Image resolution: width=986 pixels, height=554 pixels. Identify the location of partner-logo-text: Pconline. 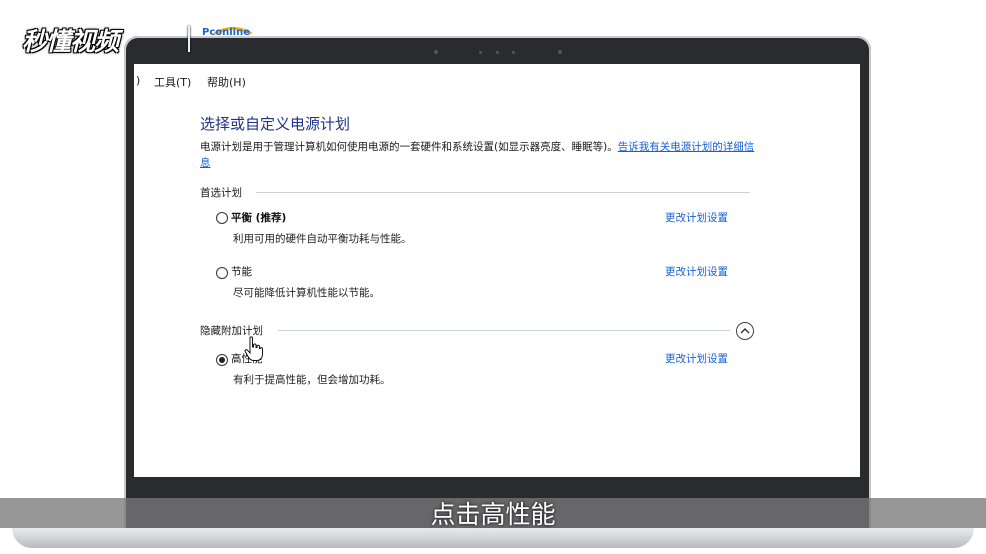
(226, 32).